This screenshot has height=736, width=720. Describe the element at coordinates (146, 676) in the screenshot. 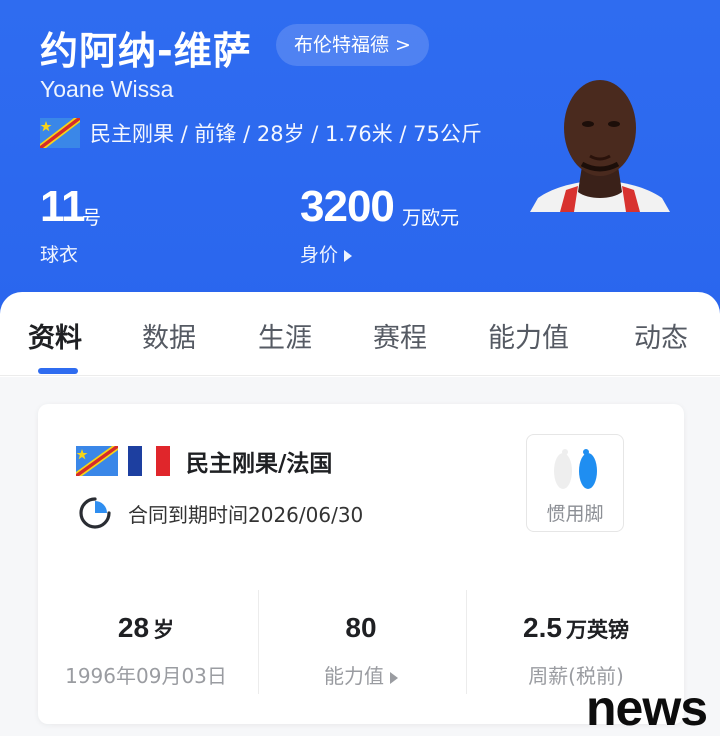

I see `birth-date: 1996年09月03日` at that location.